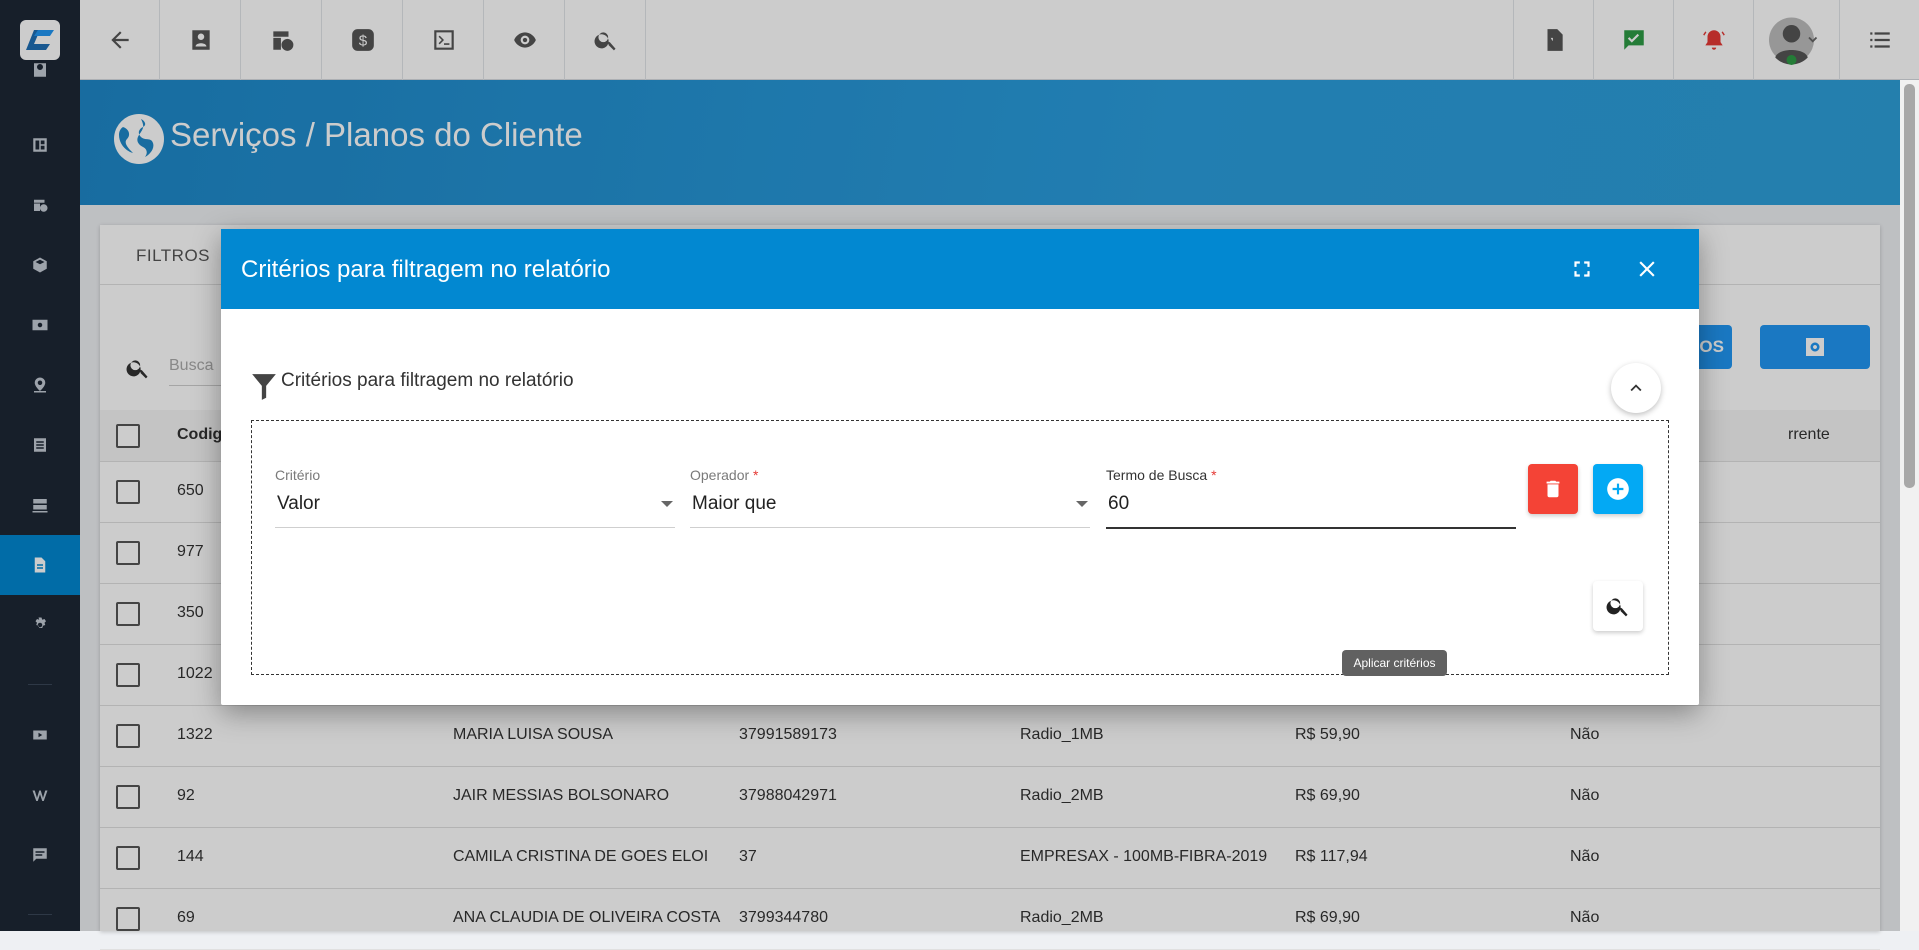  I want to click on trash-icon, so click(1553, 489).